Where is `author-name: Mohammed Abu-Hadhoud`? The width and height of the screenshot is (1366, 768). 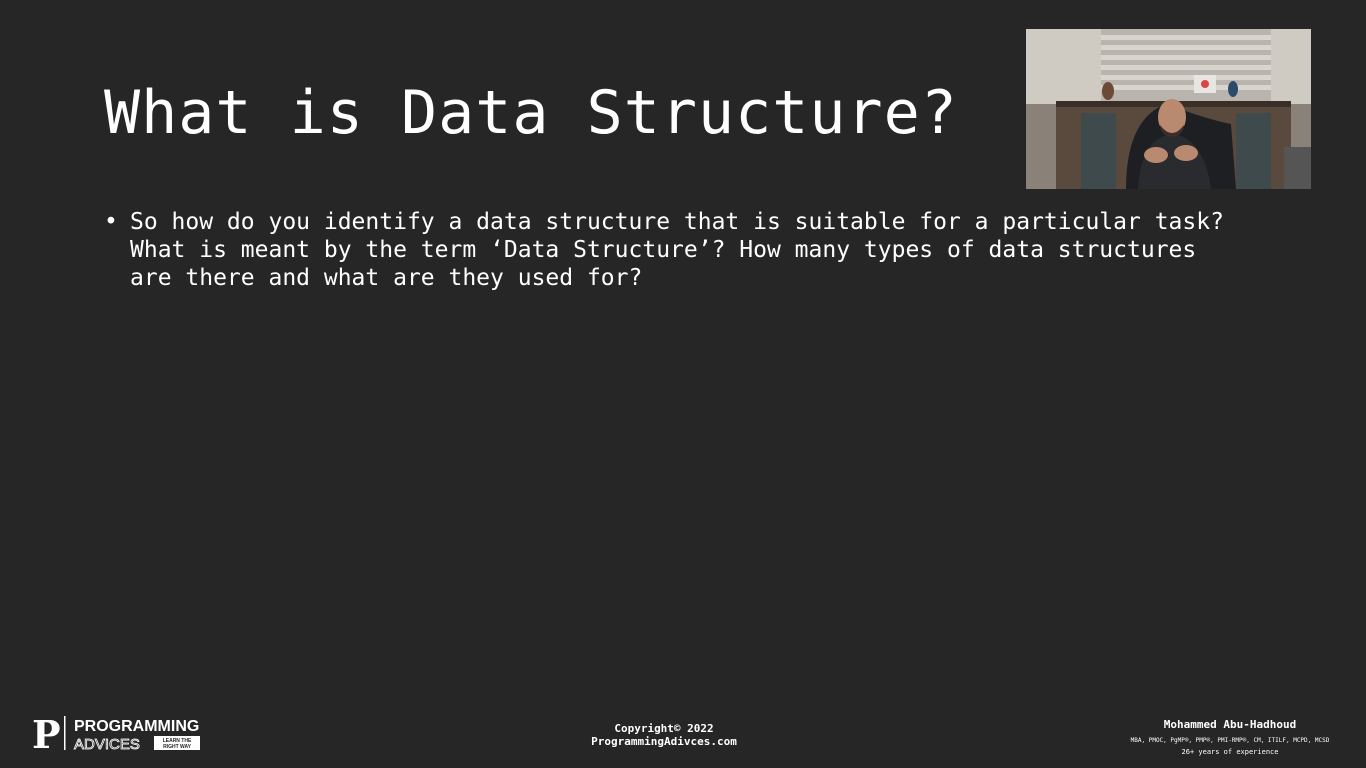 author-name: Mohammed Abu-Hadhoud is located at coordinates (1230, 724).